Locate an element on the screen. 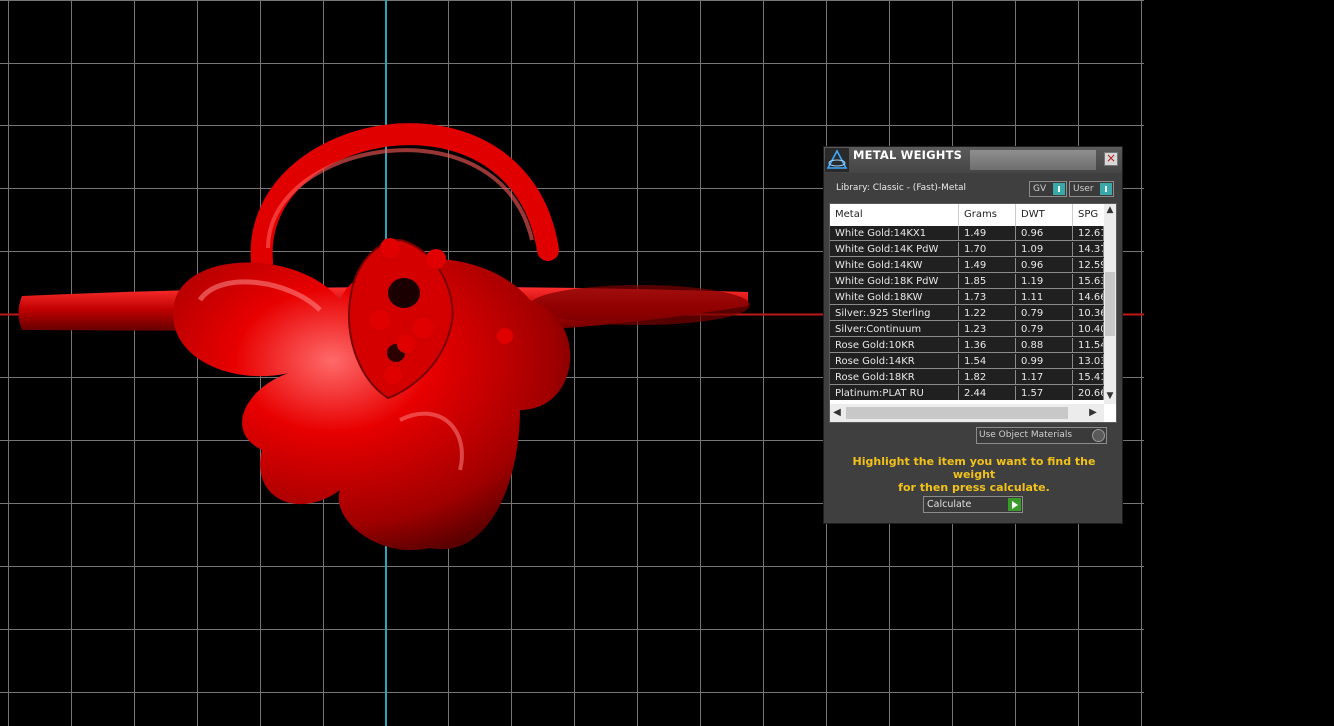 The image size is (1334, 726). column-header-spg: SPG is located at coordinates (1088, 215).